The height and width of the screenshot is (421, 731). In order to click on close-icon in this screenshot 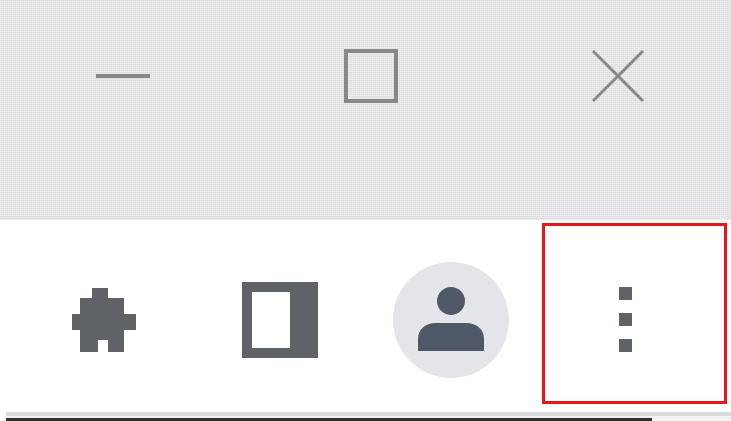, I will do `click(618, 76)`.